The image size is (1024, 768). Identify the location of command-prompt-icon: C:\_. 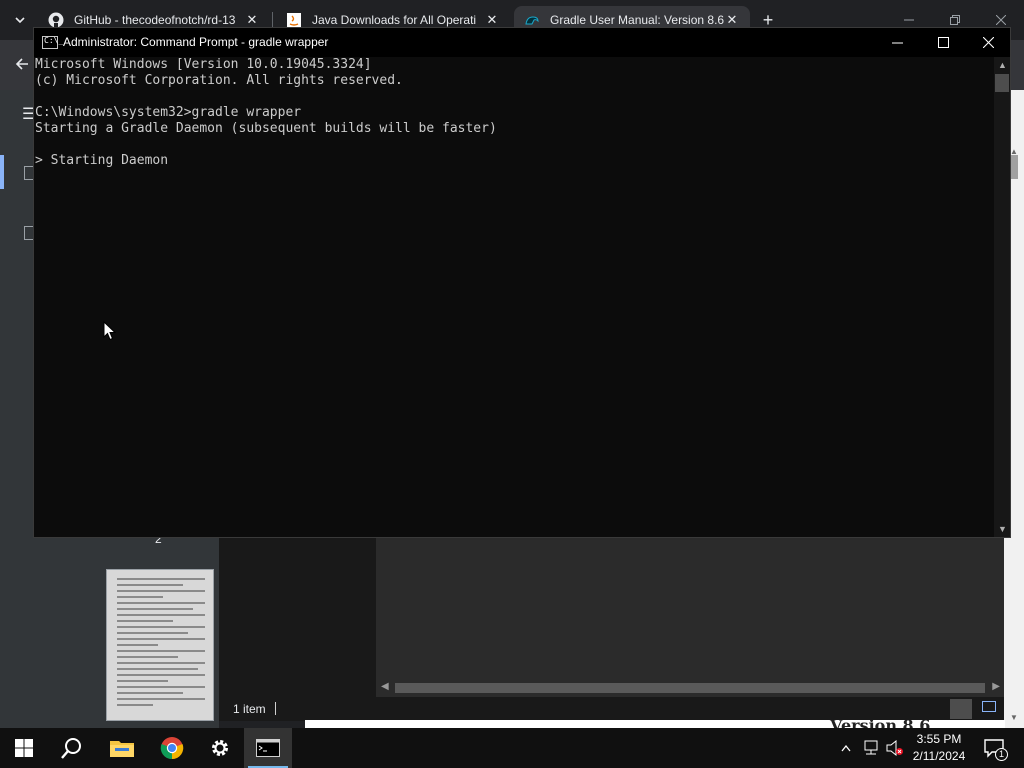
(52, 42).